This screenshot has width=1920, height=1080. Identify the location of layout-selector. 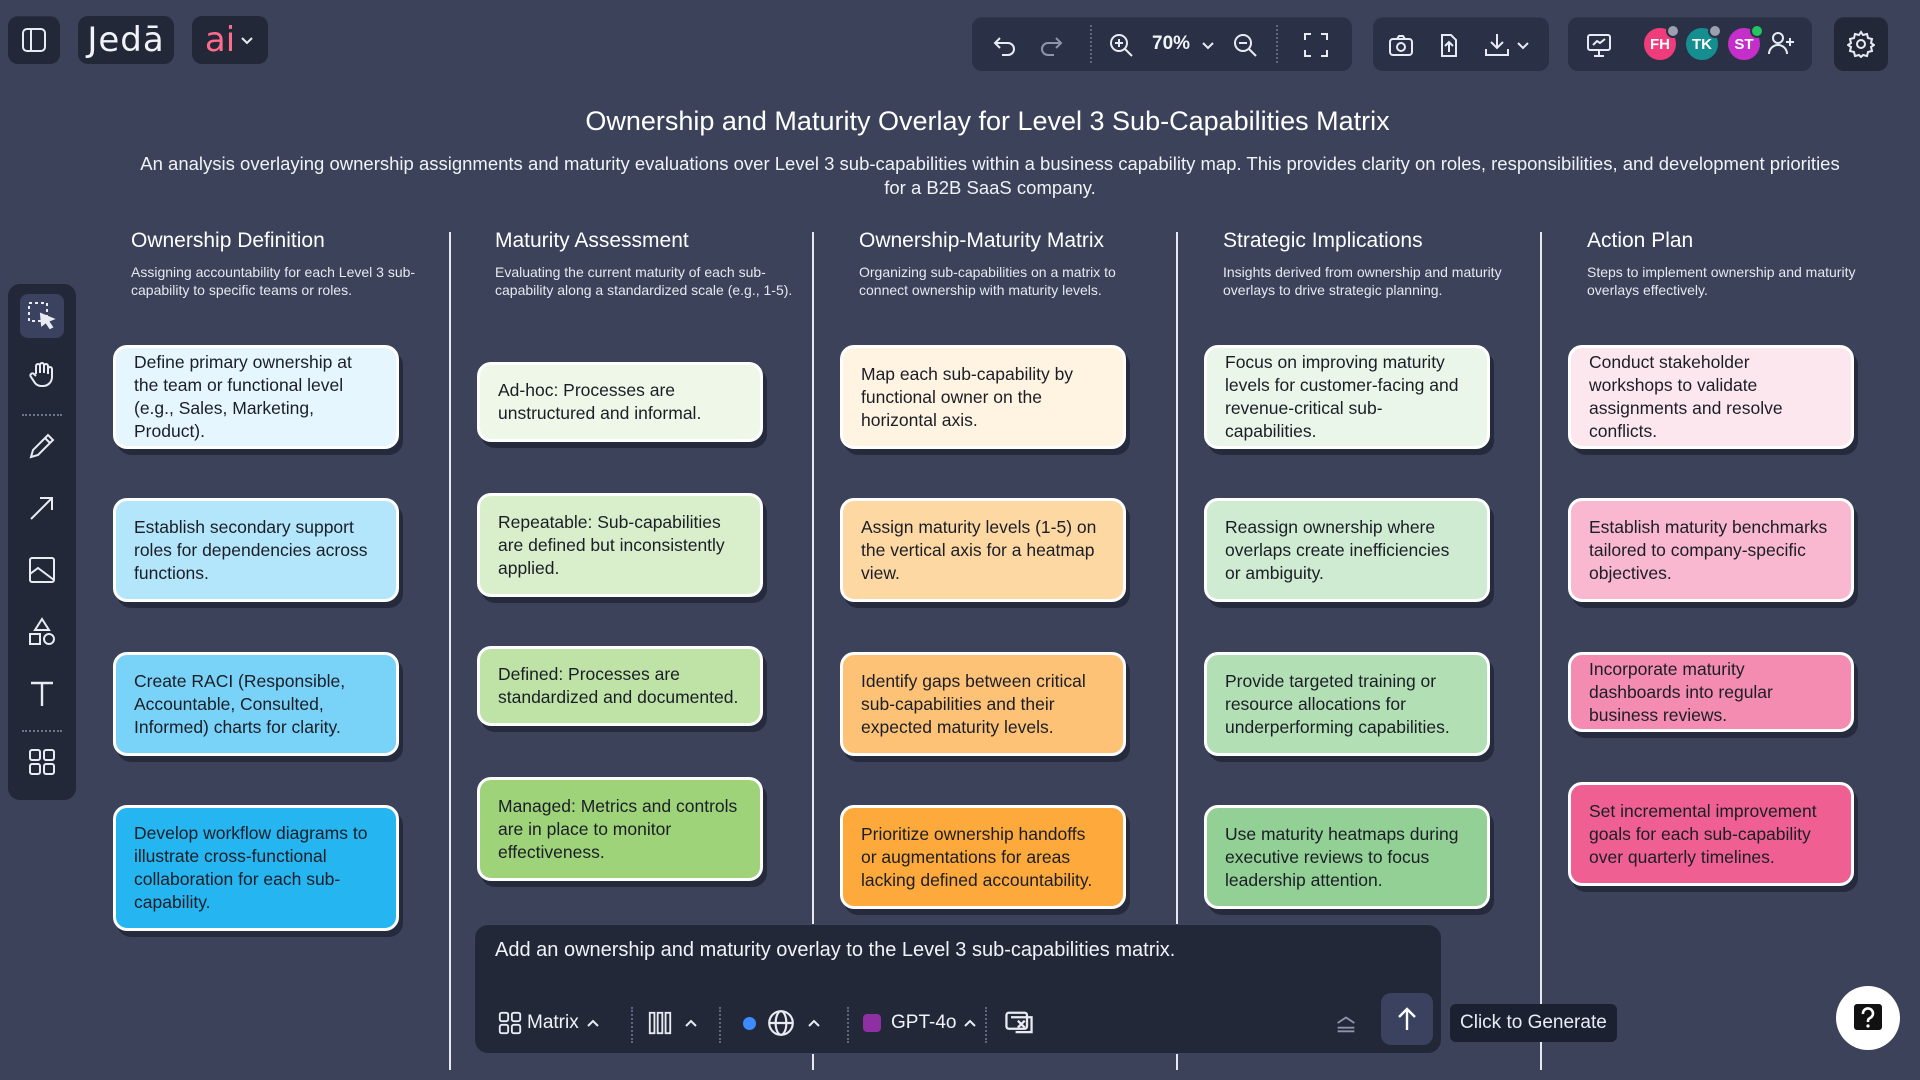
(673, 1023).